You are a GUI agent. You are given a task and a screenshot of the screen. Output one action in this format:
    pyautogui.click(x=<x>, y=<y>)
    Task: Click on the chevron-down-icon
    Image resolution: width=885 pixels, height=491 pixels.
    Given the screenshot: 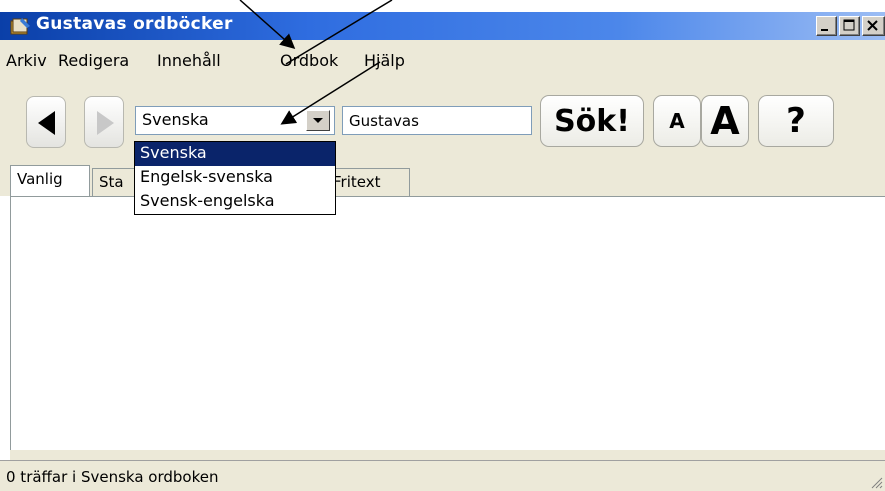 What is the action you would take?
    pyautogui.click(x=318, y=120)
    